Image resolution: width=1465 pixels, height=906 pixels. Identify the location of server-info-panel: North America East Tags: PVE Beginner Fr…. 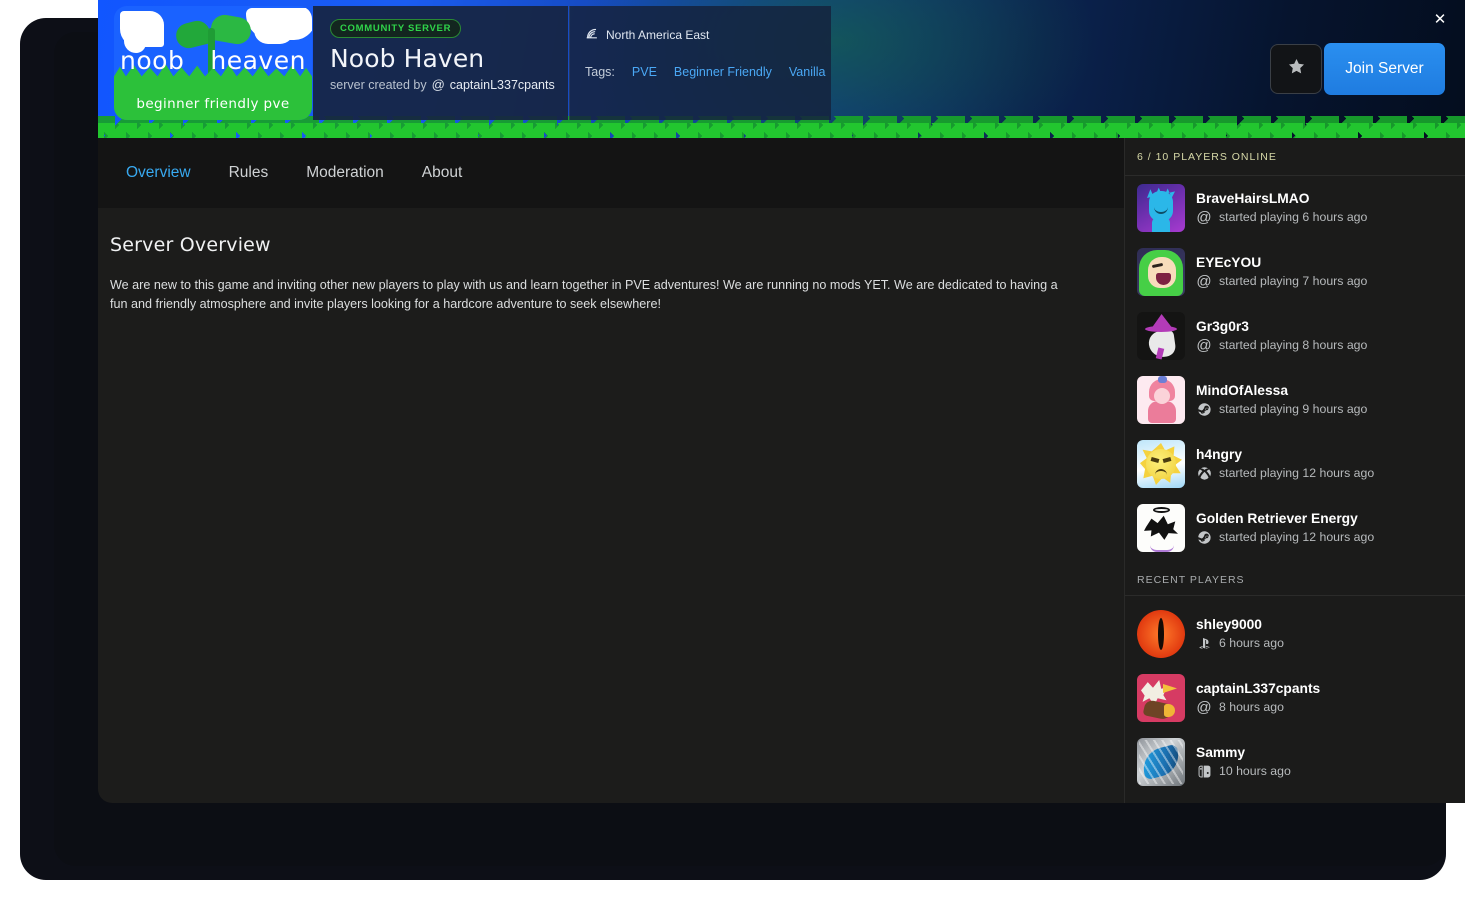
(700, 63).